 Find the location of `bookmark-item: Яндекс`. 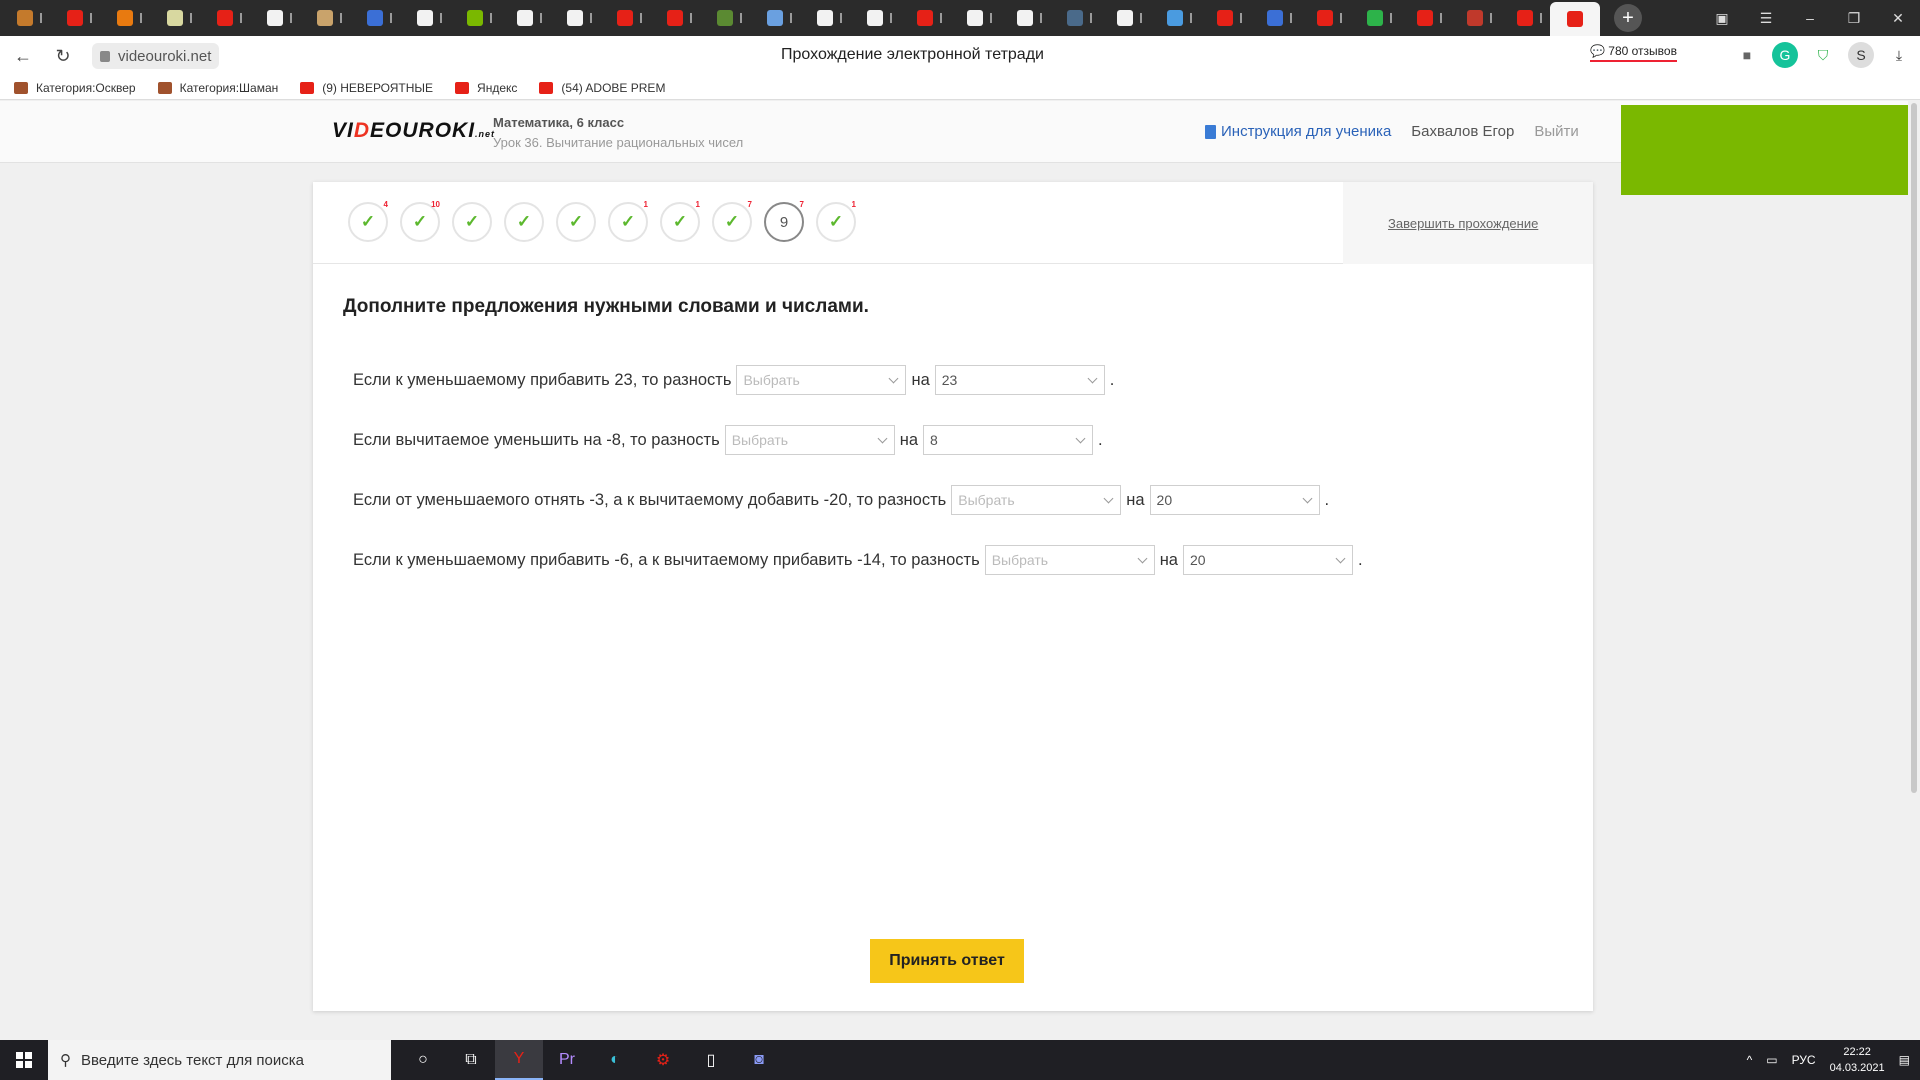

bookmark-item: Яндекс is located at coordinates (486, 88).